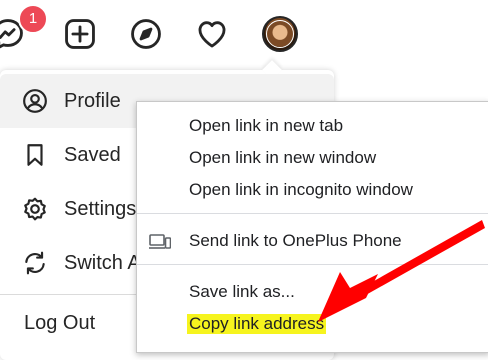 The width and height of the screenshot is (488, 360). What do you see at coordinates (160, 241) in the screenshot?
I see `devices-icon` at bounding box center [160, 241].